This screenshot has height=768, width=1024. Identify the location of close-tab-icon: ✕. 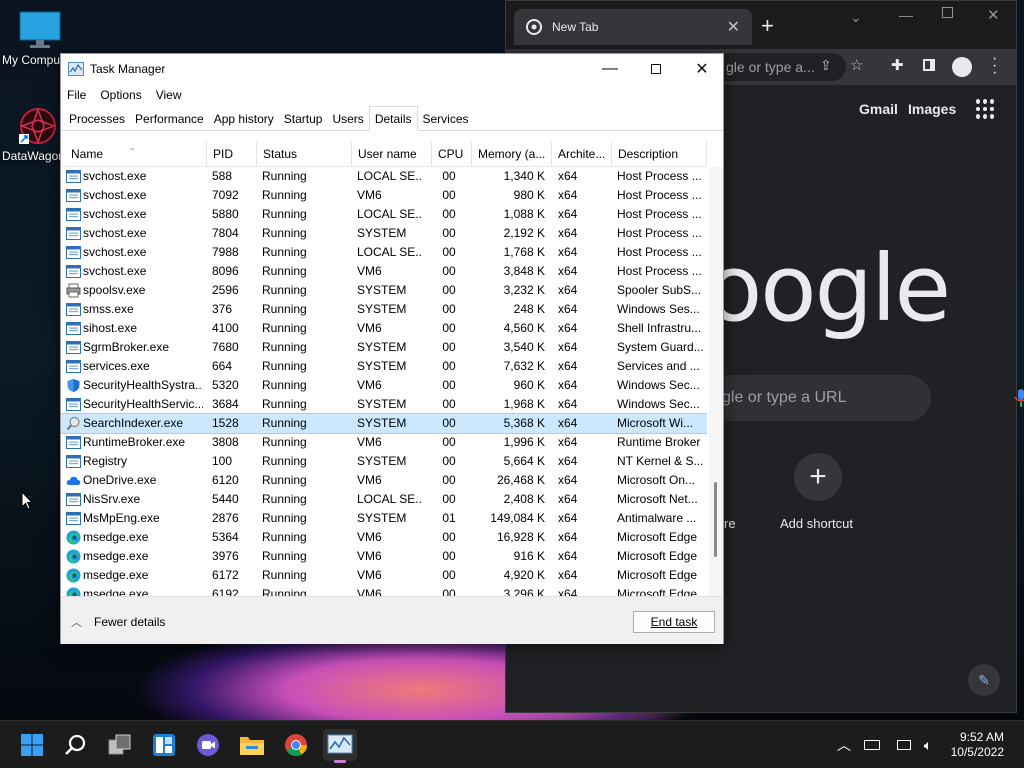
(733, 27).